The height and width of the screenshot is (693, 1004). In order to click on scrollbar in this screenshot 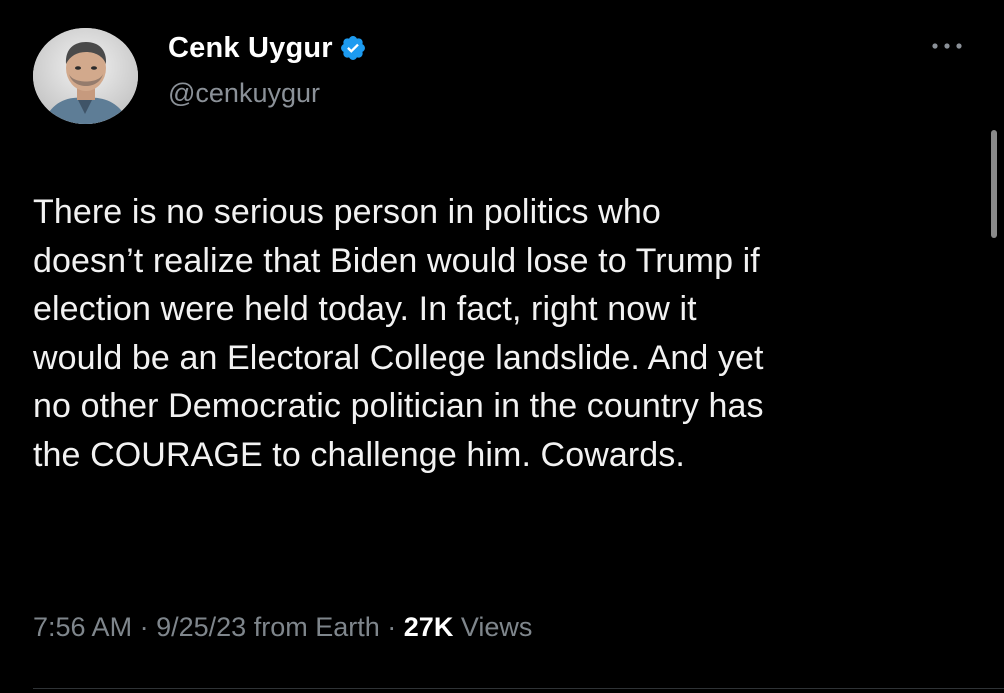, I will do `click(994, 184)`.